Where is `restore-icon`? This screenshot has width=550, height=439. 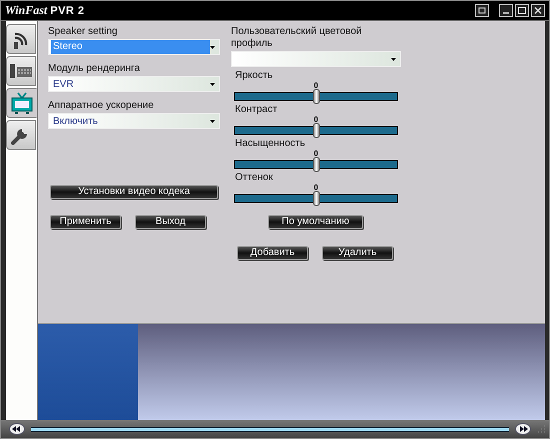 restore-icon is located at coordinates (482, 10).